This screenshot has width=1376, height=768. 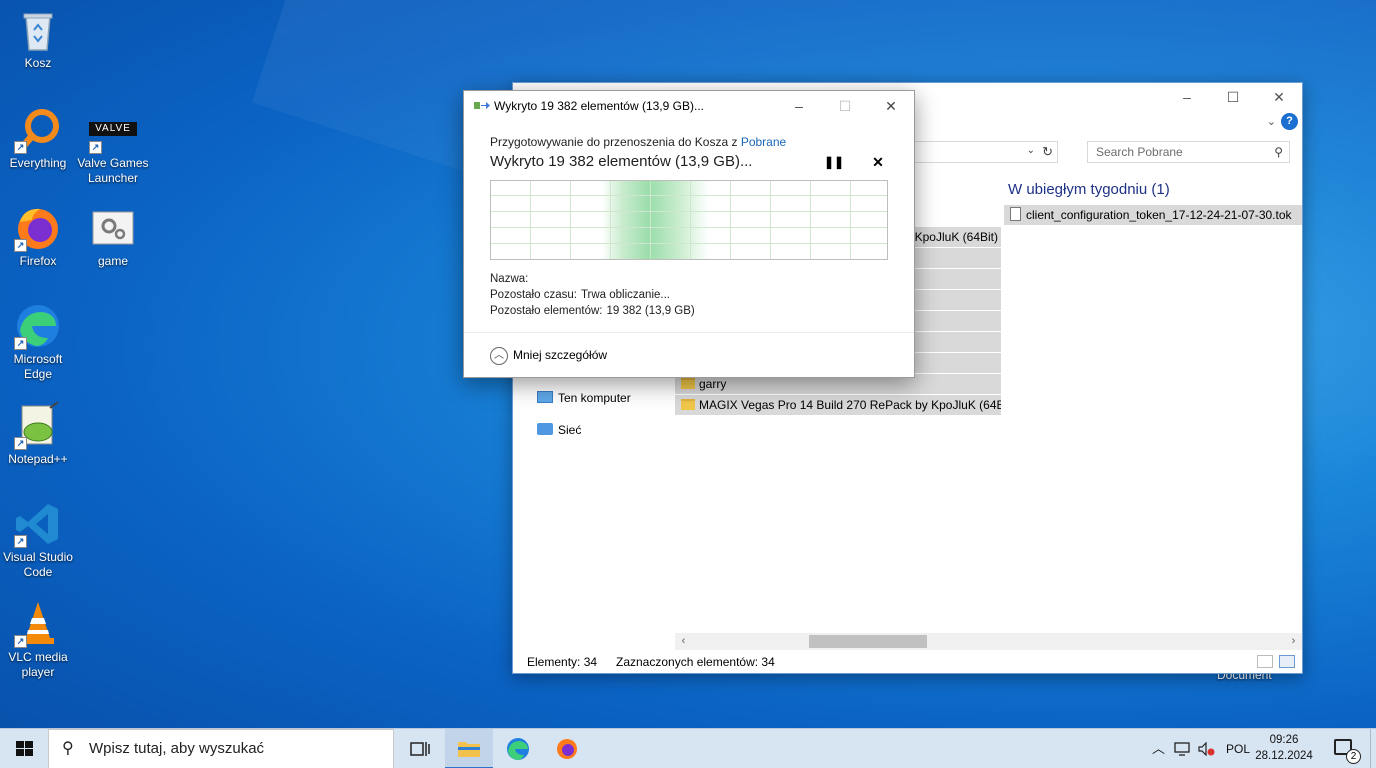 What do you see at coordinates (868, 641) in the screenshot?
I see `scrollbar-thumb` at bounding box center [868, 641].